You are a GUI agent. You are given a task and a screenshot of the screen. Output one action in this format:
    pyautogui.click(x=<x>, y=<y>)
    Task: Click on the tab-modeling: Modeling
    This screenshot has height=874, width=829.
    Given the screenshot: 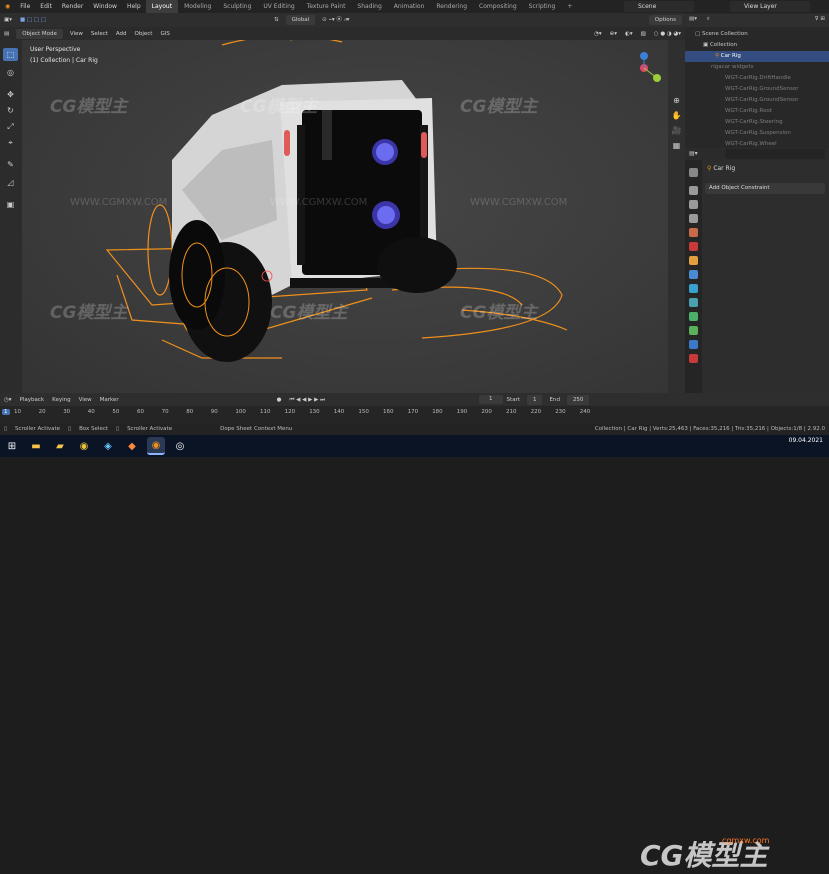 What is the action you would take?
    pyautogui.click(x=197, y=6)
    